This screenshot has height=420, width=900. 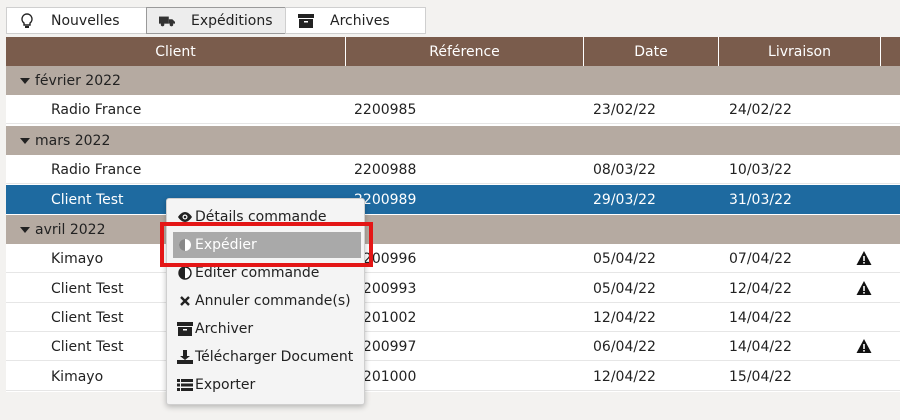 What do you see at coordinates (385, 169) in the screenshot?
I see `cell-reference: 2200988` at bounding box center [385, 169].